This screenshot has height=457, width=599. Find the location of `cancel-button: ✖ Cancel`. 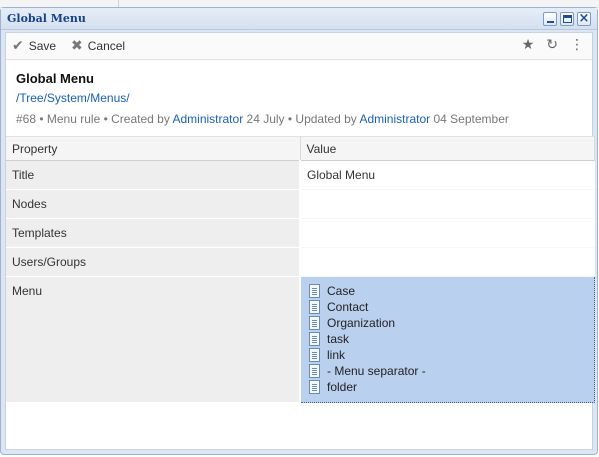

cancel-button: ✖ Cancel is located at coordinates (98, 46).